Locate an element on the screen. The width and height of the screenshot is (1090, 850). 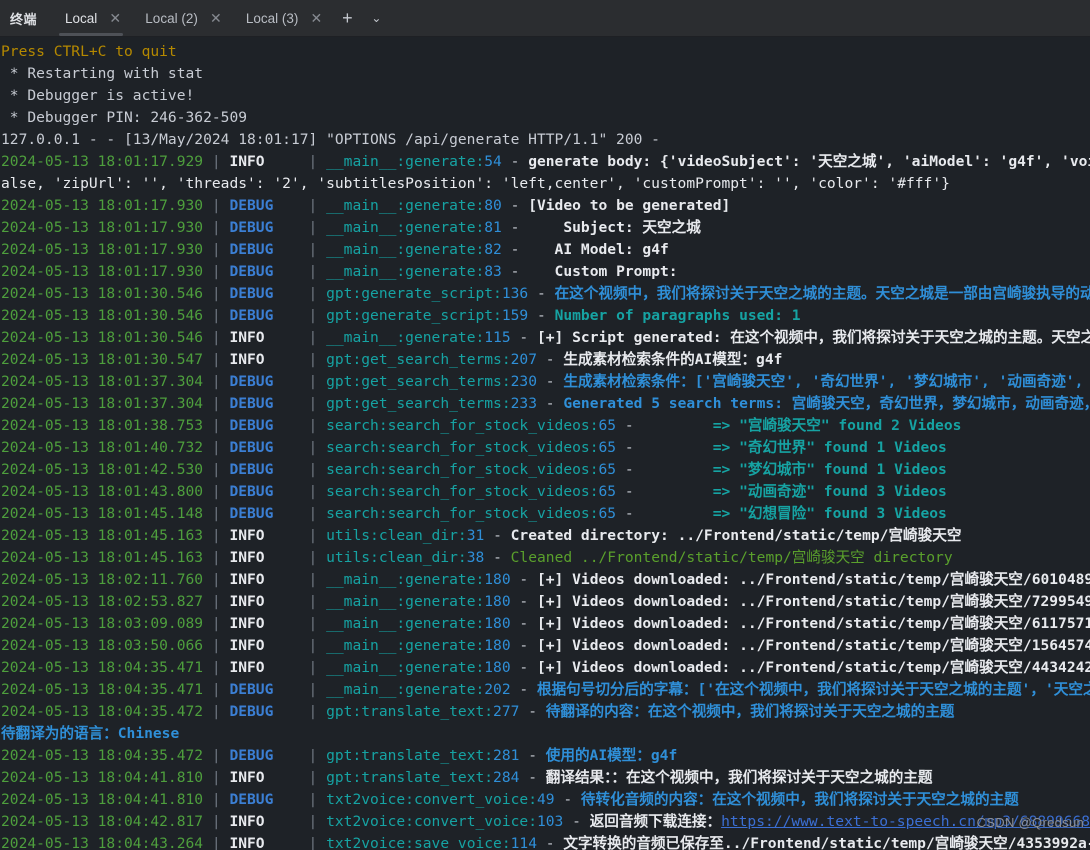
log-message: [Video to be generated] is located at coordinates (629, 205).